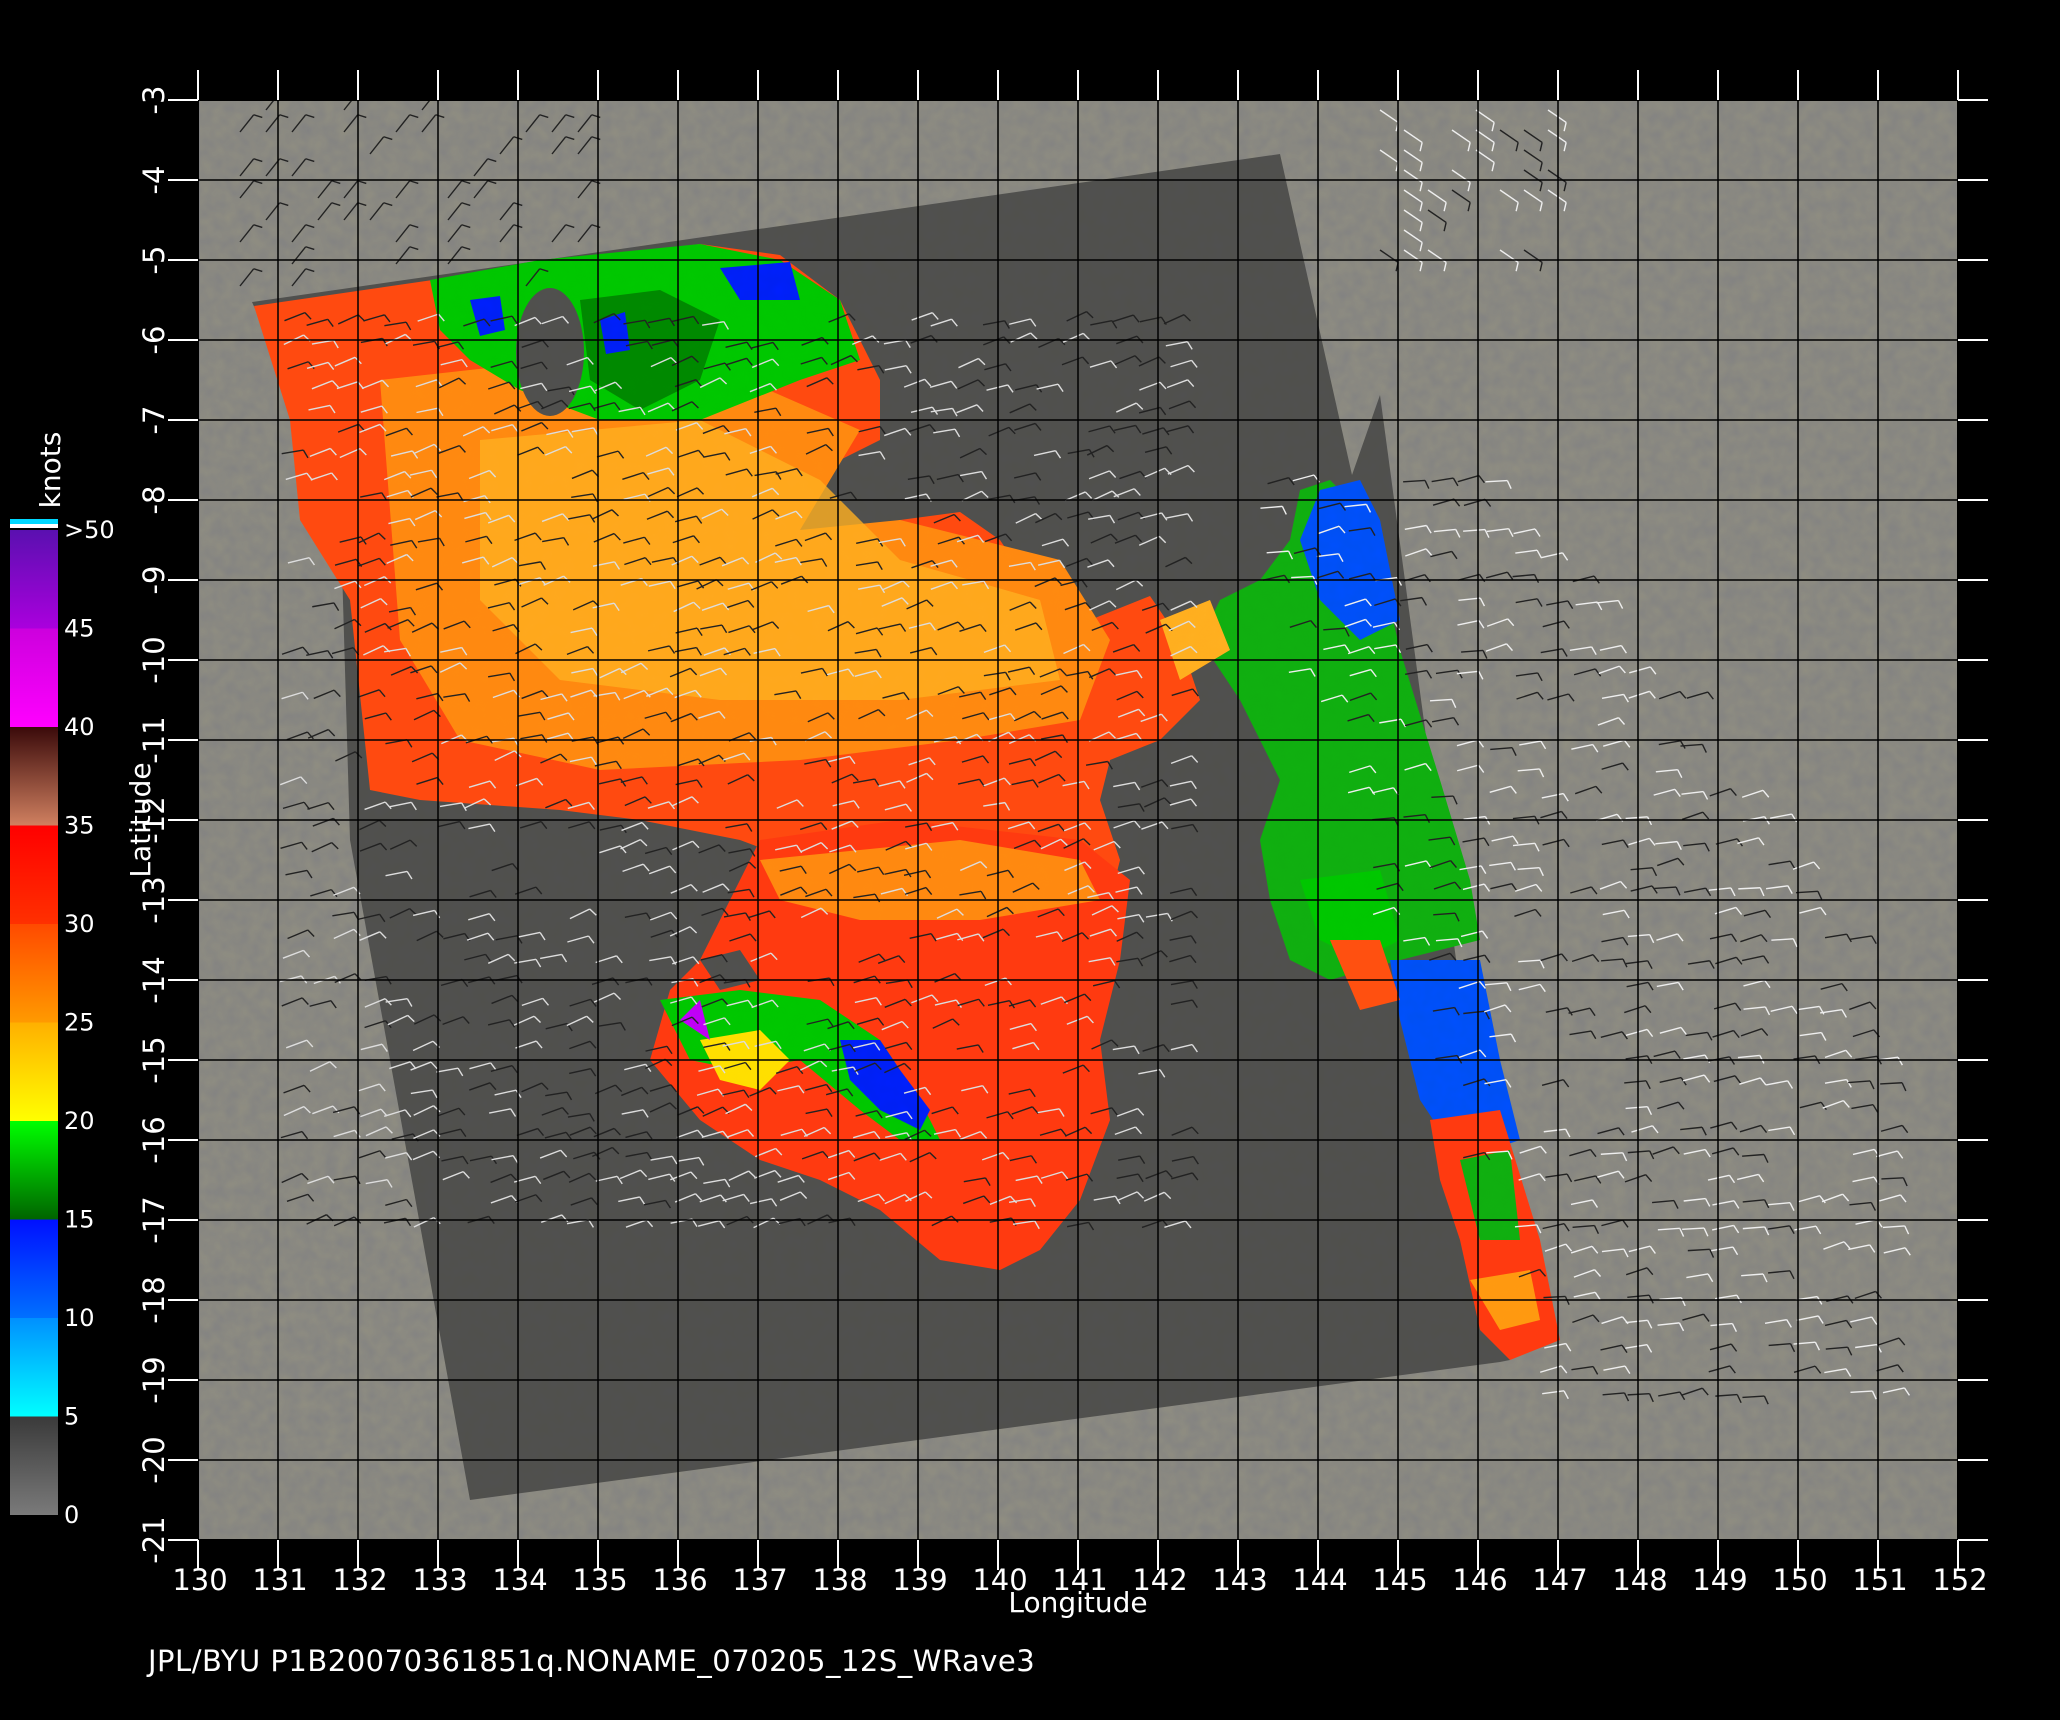  Describe the element at coordinates (154, 340) in the screenshot. I see `y-tick-label: -6` at that location.